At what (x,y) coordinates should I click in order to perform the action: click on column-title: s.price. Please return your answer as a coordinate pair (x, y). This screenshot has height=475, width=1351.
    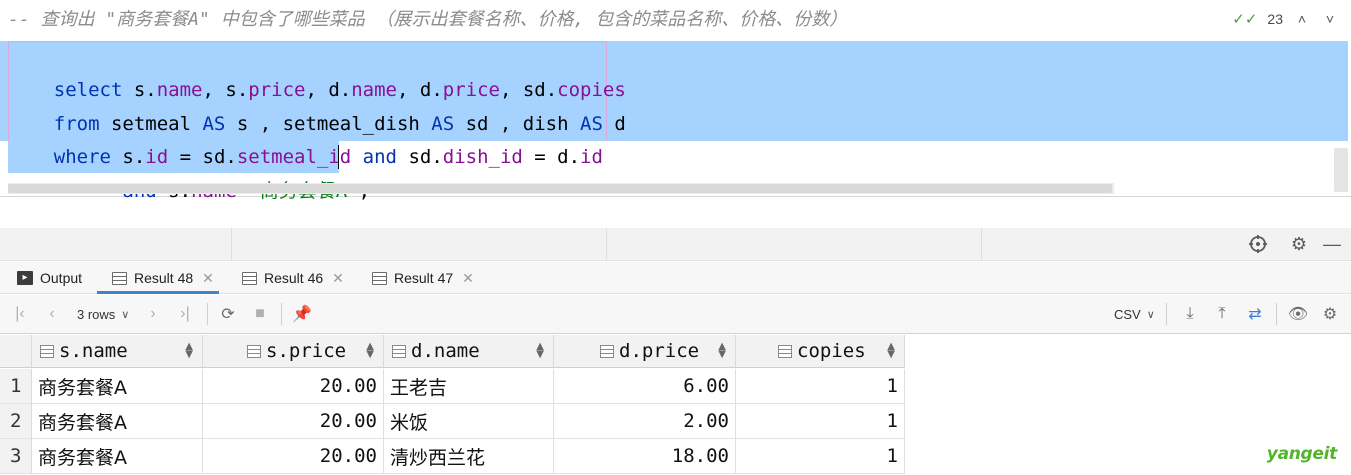
    Looking at the image, I should click on (306, 351).